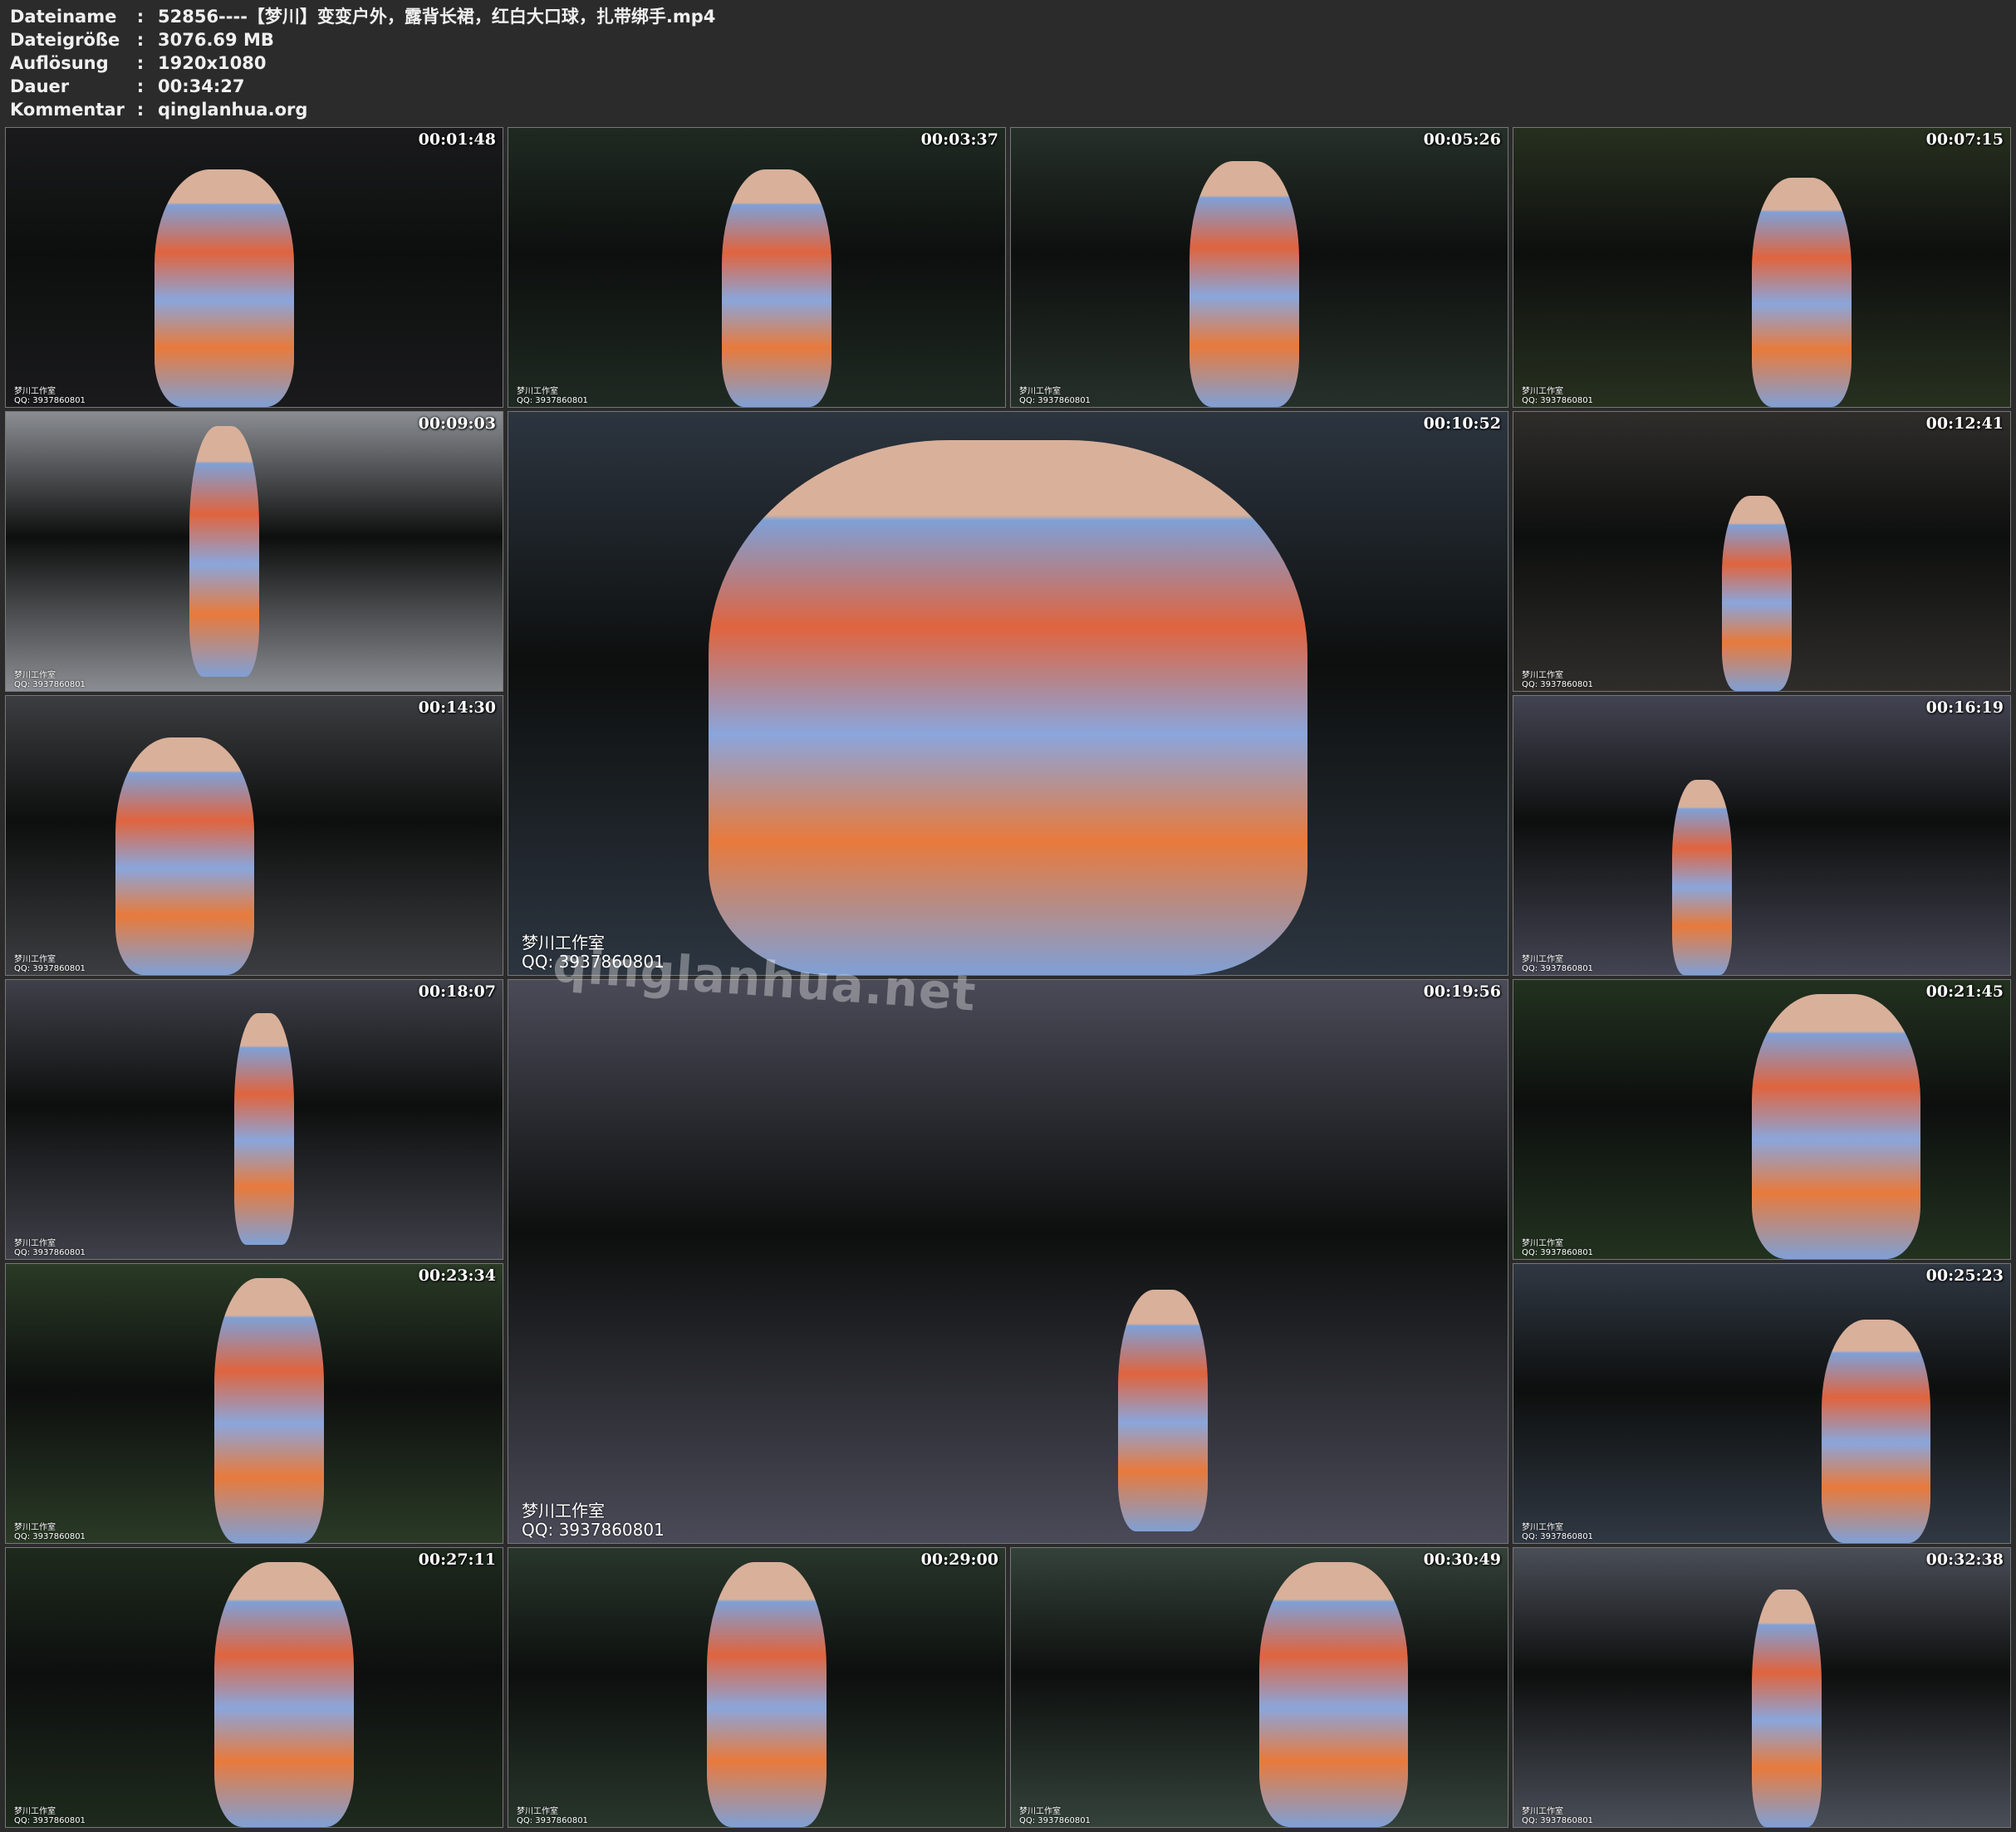 This screenshot has height=1832, width=2016. I want to click on video-thumbnail: 00:16:19 梦川工作室 QQ: 3937860801, so click(1762, 835).